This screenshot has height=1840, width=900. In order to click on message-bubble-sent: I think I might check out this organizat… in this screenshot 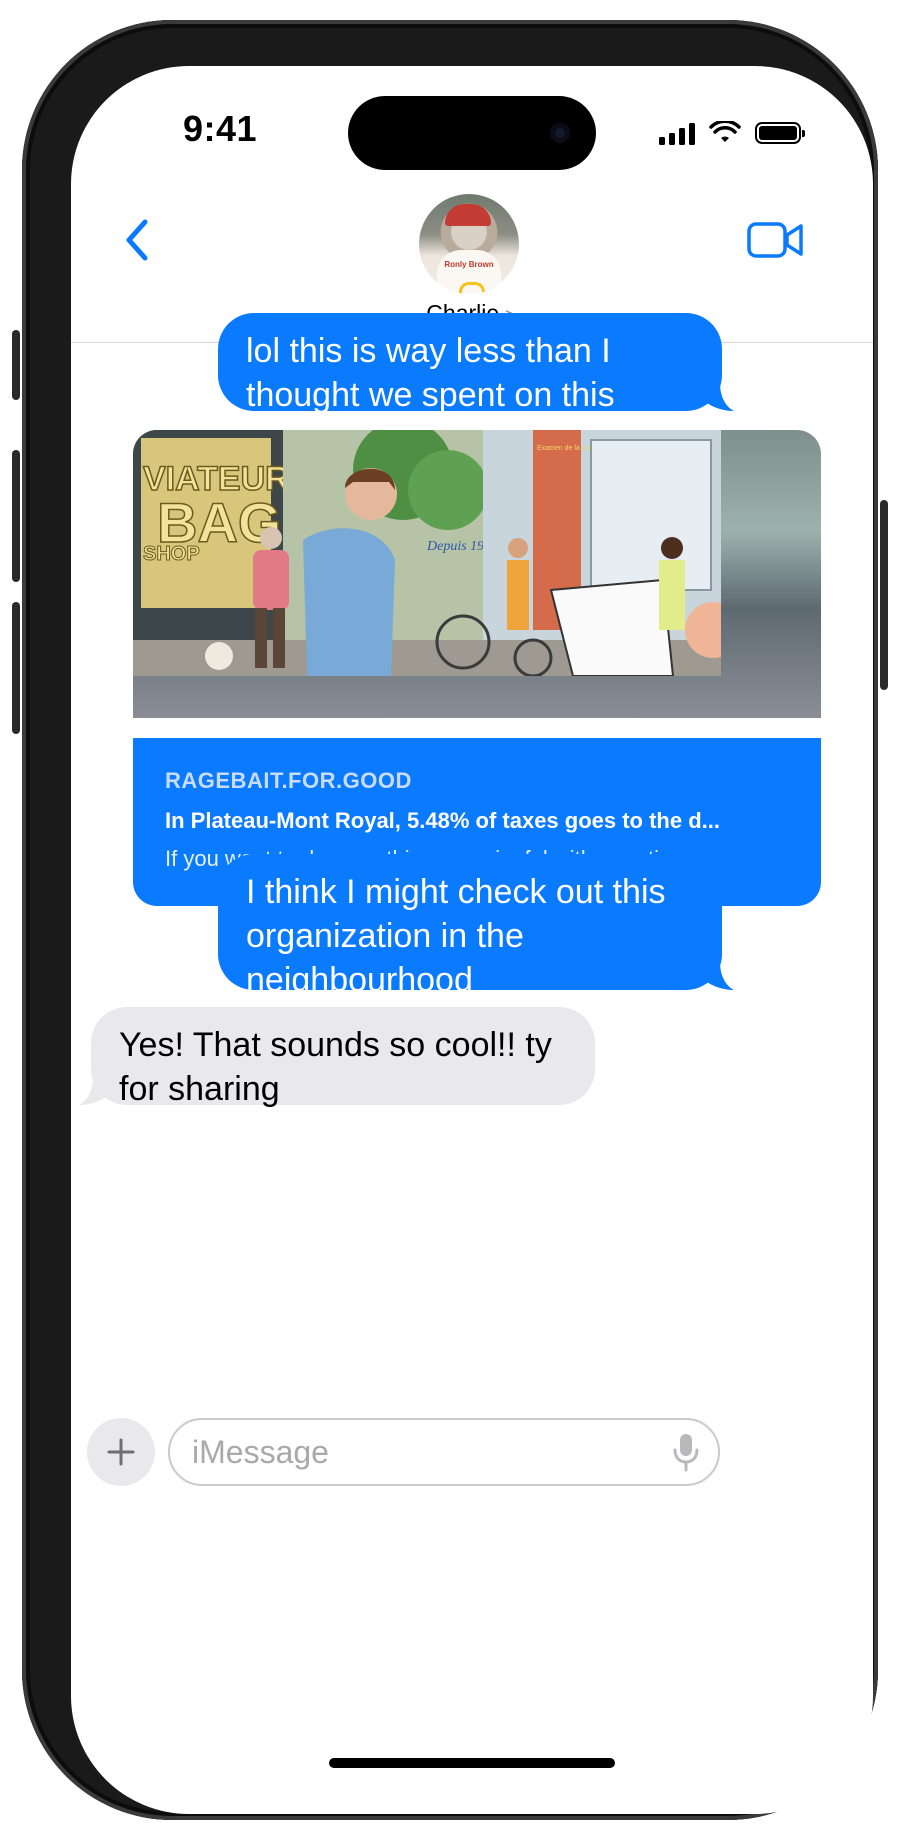, I will do `click(476, 926)`.